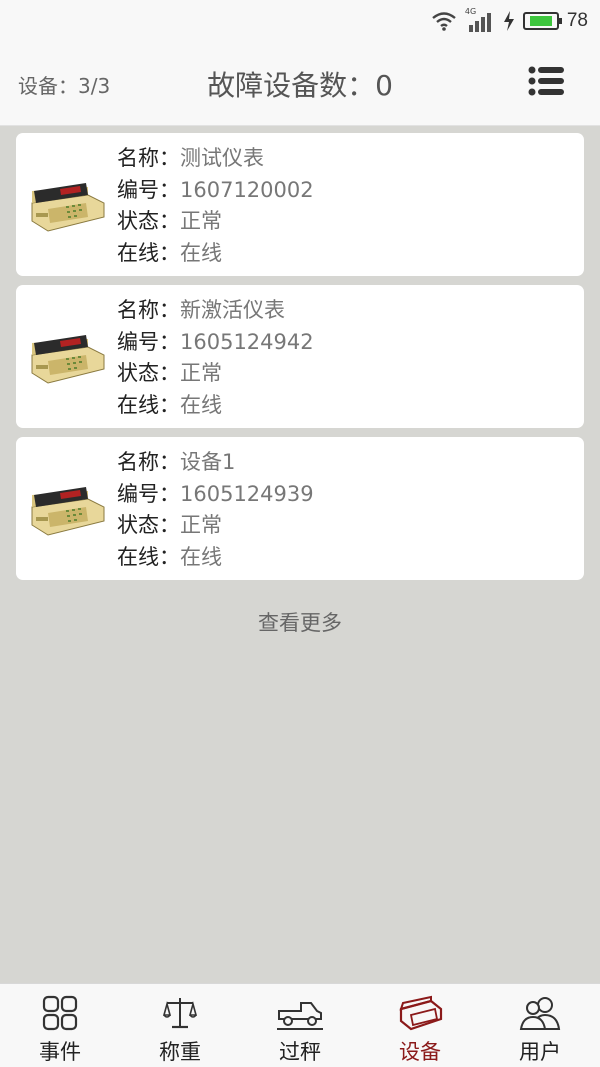 The image size is (600, 1067). I want to click on device-id-row: 编号： 1605124939, so click(215, 495).